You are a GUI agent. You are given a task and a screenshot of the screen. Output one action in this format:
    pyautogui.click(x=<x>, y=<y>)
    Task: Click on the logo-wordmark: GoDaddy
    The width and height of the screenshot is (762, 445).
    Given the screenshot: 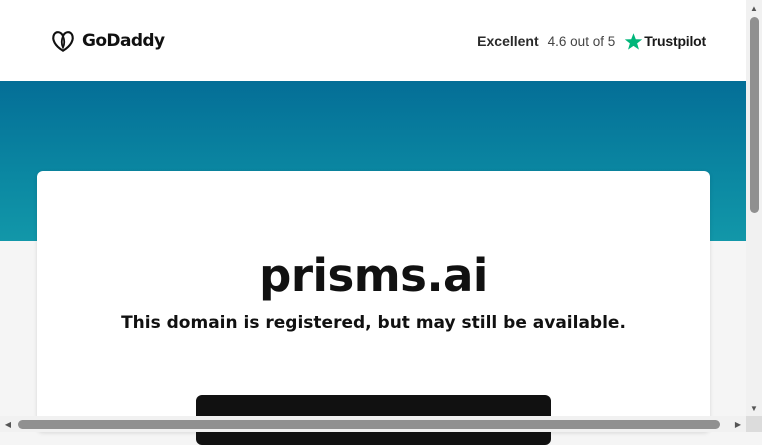 What is the action you would take?
    pyautogui.click(x=123, y=41)
    